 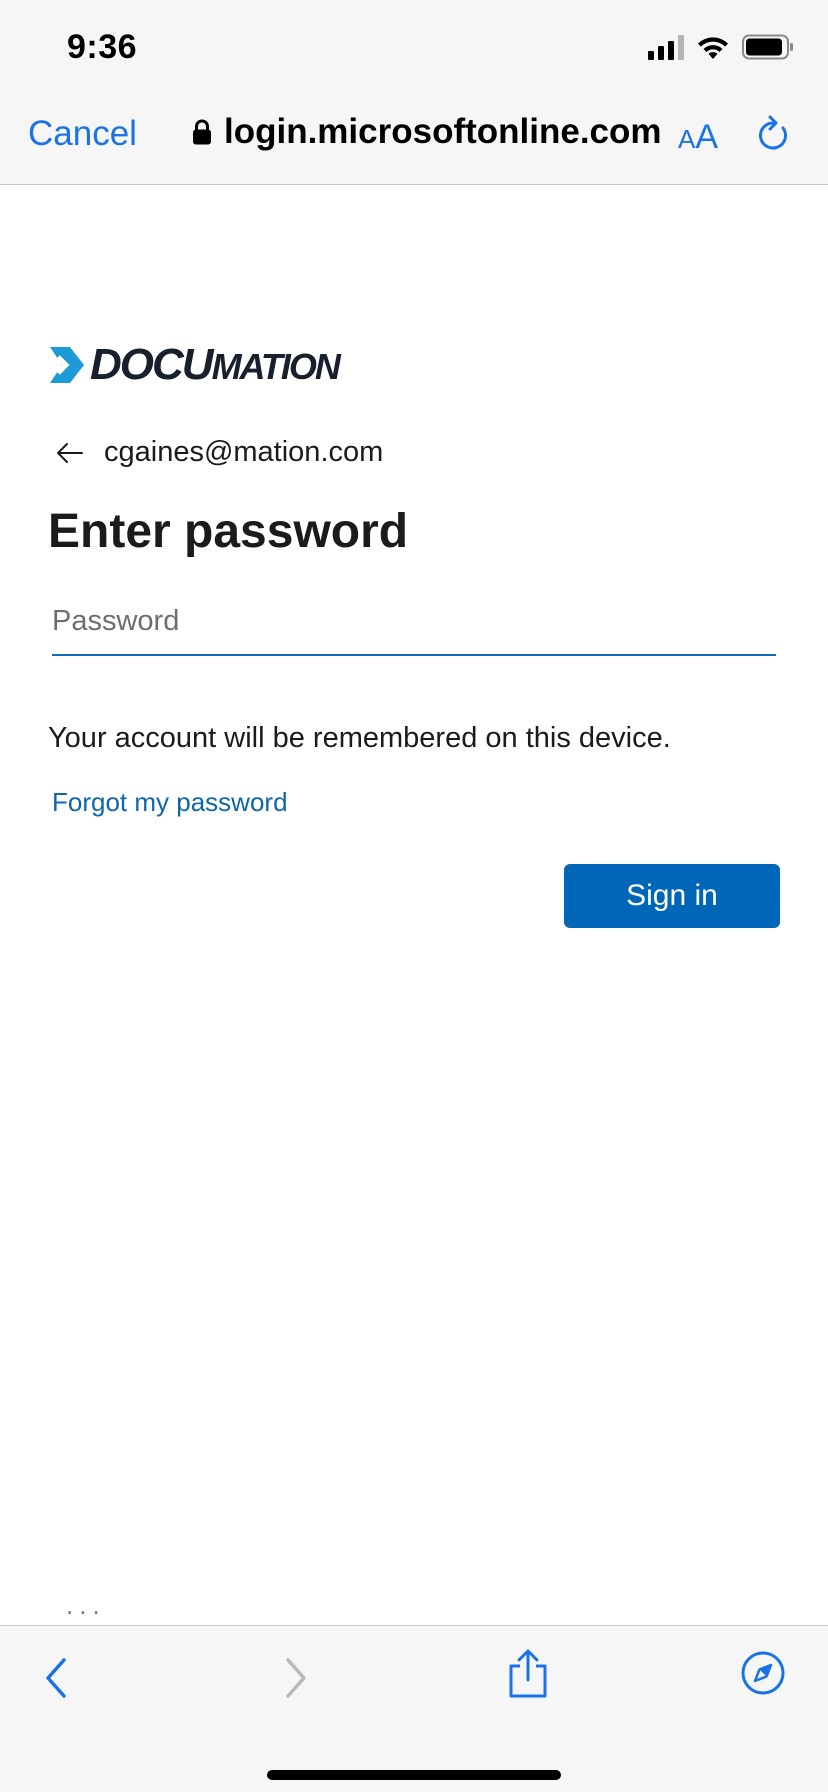 I want to click on status-icons, so click(x=721, y=47).